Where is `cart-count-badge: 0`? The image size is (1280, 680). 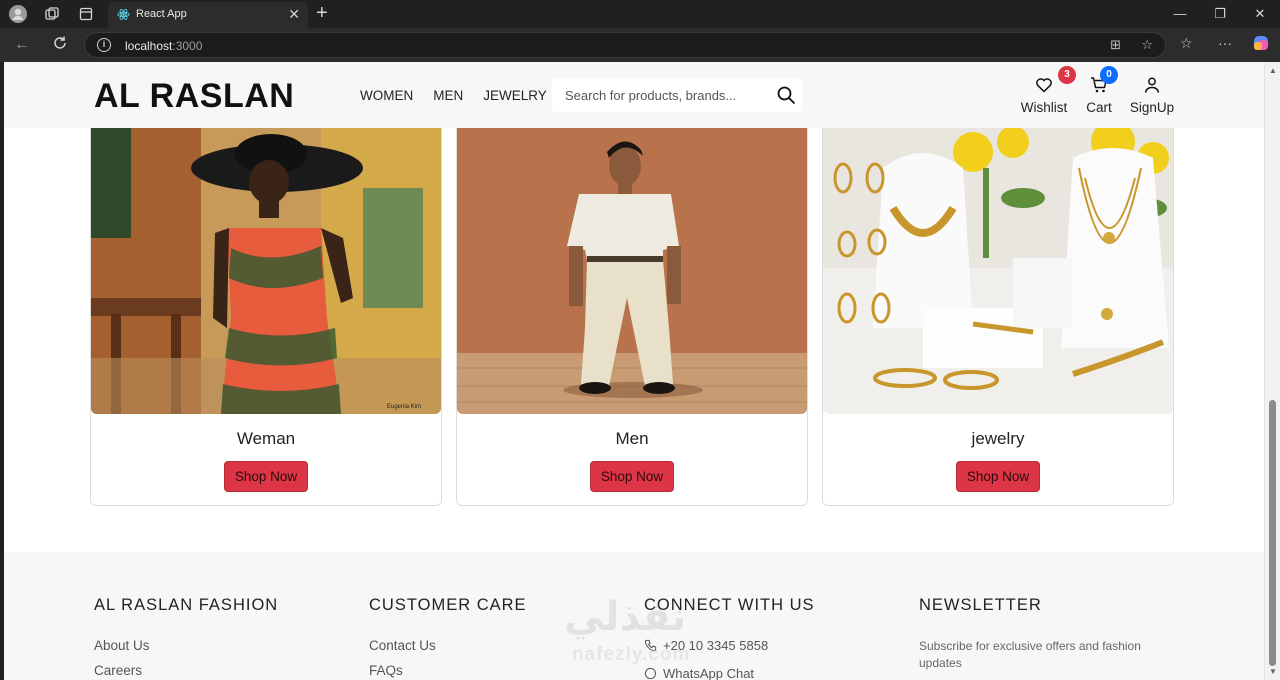
cart-count-badge: 0 is located at coordinates (1109, 75).